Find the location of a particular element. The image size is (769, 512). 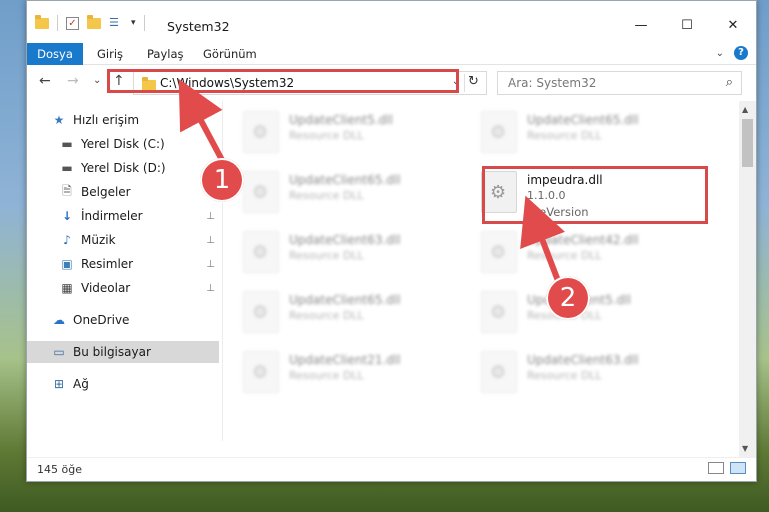

star-icon: ★ is located at coordinates (59, 120).